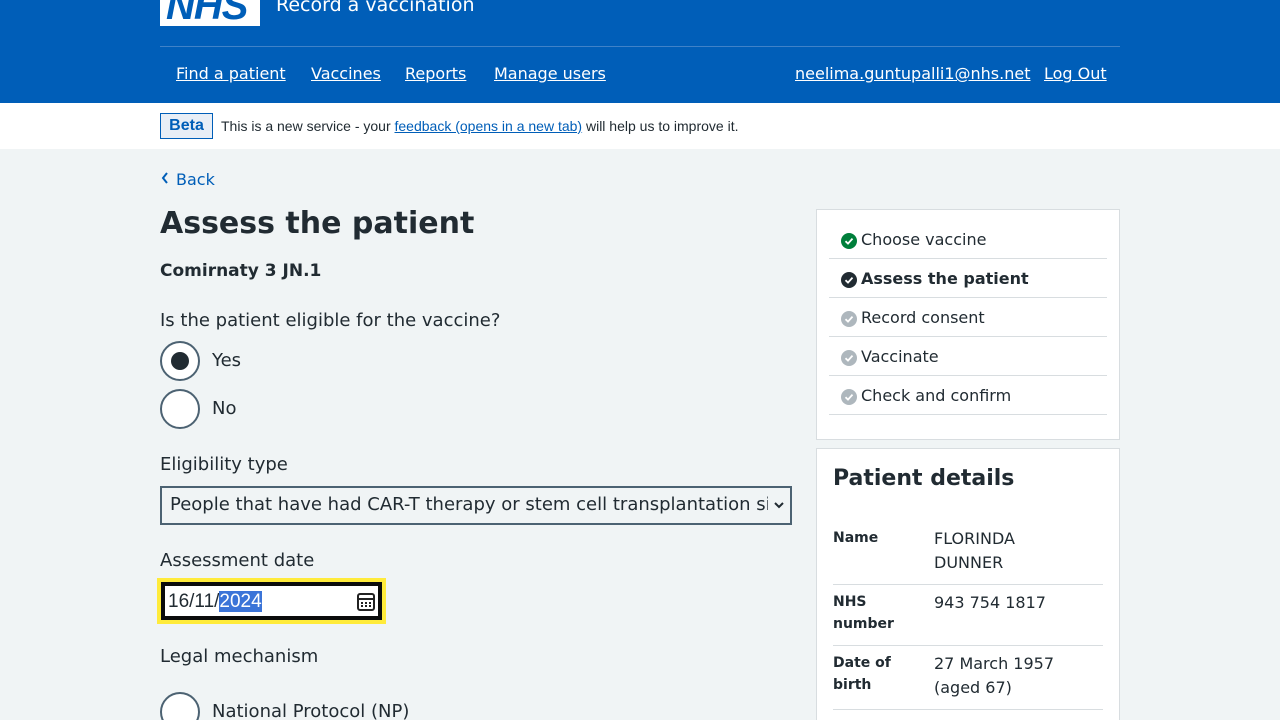 This screenshot has height=720, width=1280. Describe the element at coordinates (435, 74) in the screenshot. I see `nav-reports: Reports` at that location.